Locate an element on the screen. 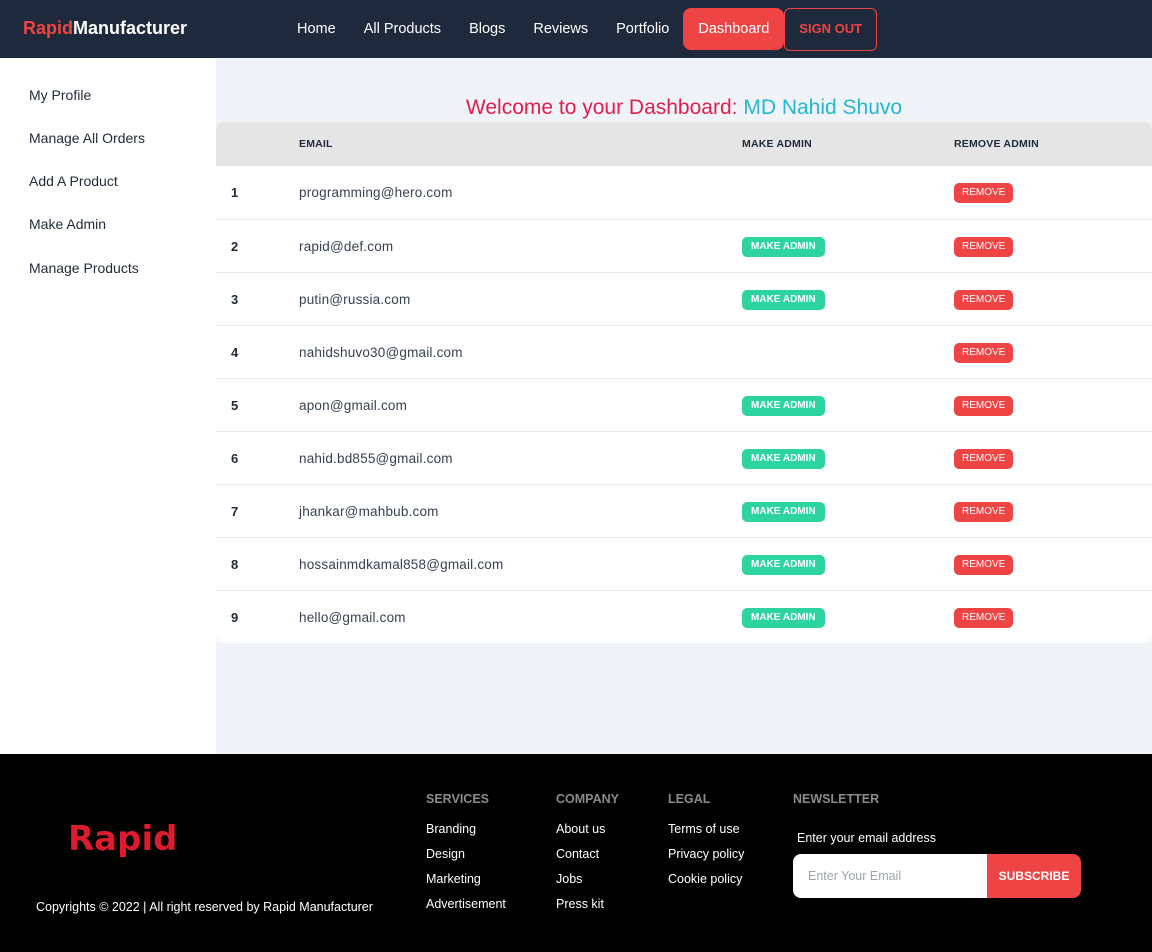 This screenshot has width=1152, height=952. nav-all-products: All Products is located at coordinates (402, 29).